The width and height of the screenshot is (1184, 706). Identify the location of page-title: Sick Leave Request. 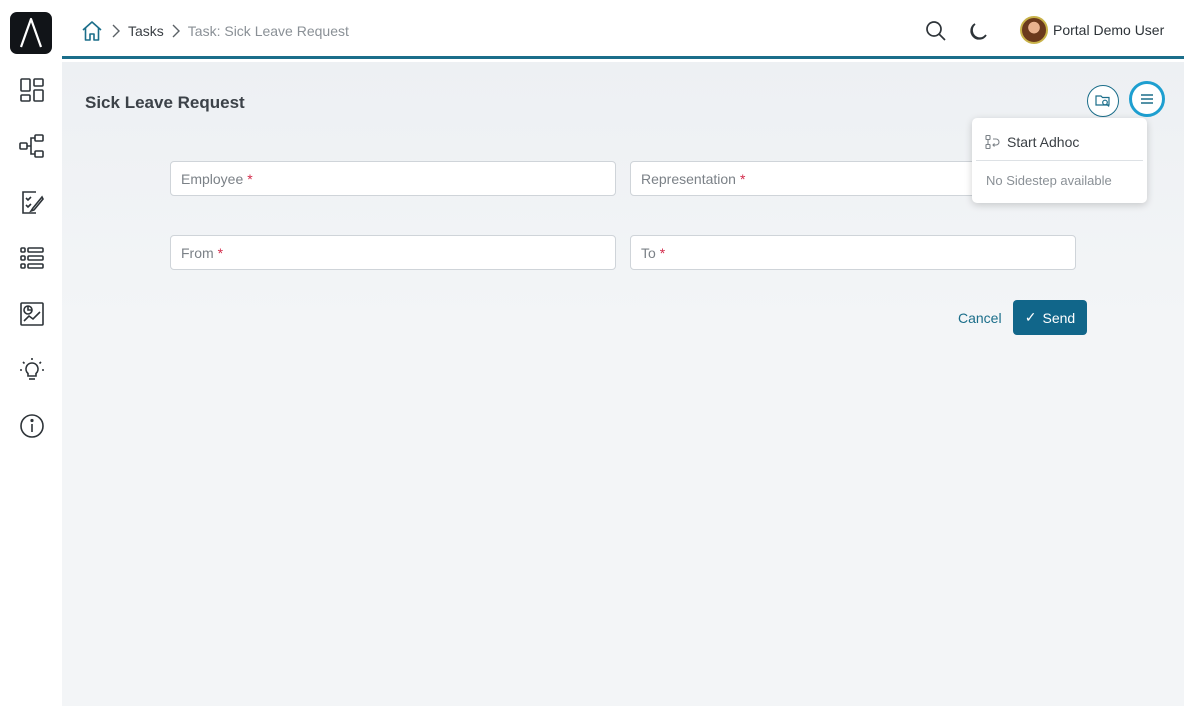
(165, 102).